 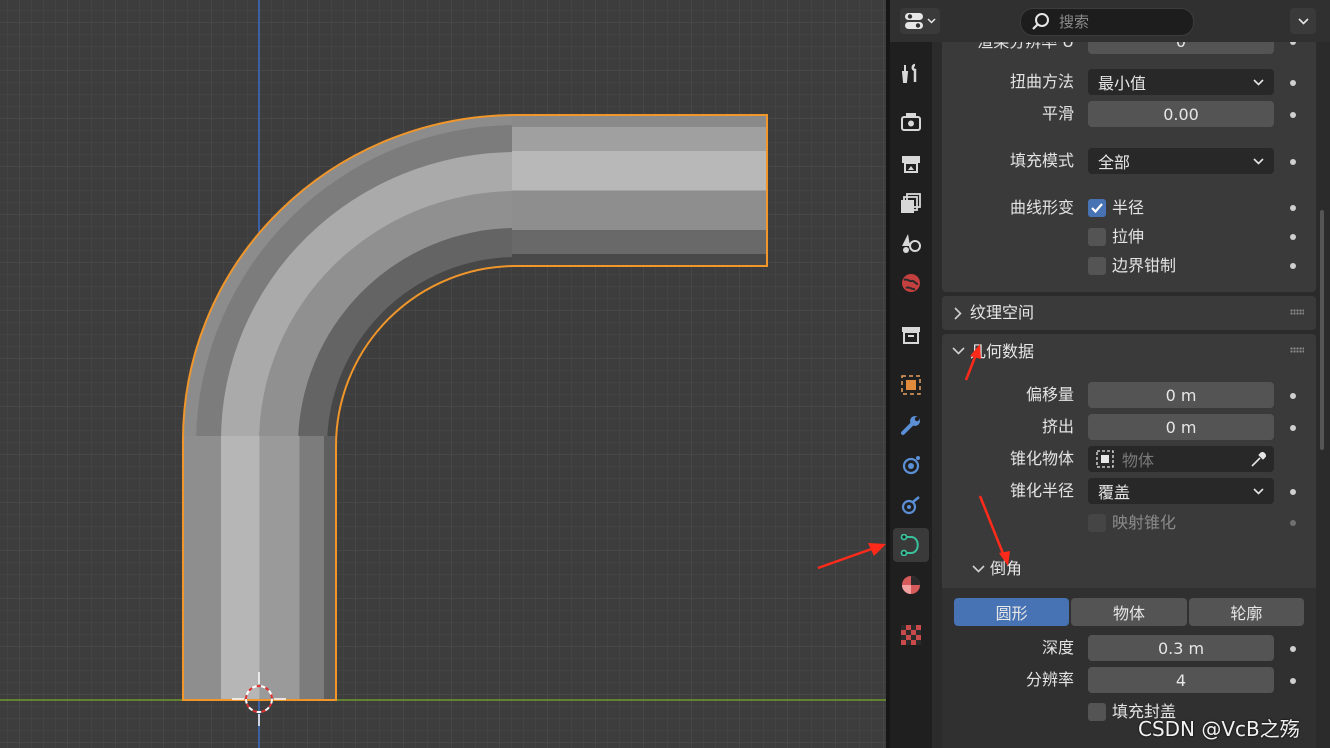 What do you see at coordinates (987, 455) in the screenshot?
I see `annotation-arrows` at bounding box center [987, 455].